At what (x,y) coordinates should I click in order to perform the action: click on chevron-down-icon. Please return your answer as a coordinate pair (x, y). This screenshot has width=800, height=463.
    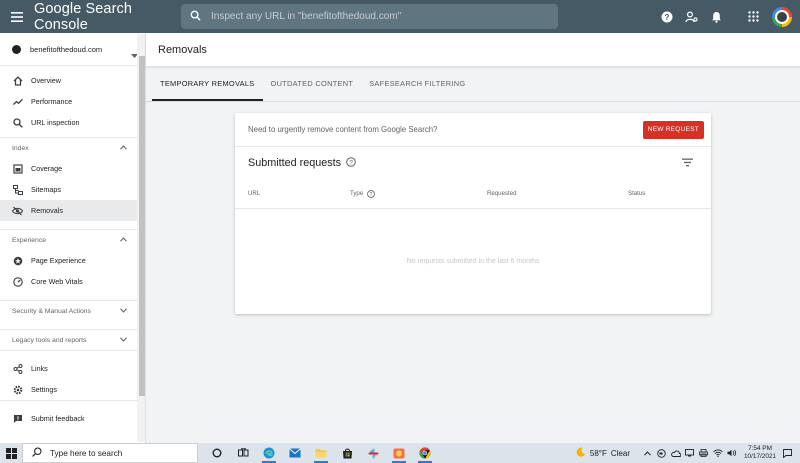
    Looking at the image, I should click on (123, 340).